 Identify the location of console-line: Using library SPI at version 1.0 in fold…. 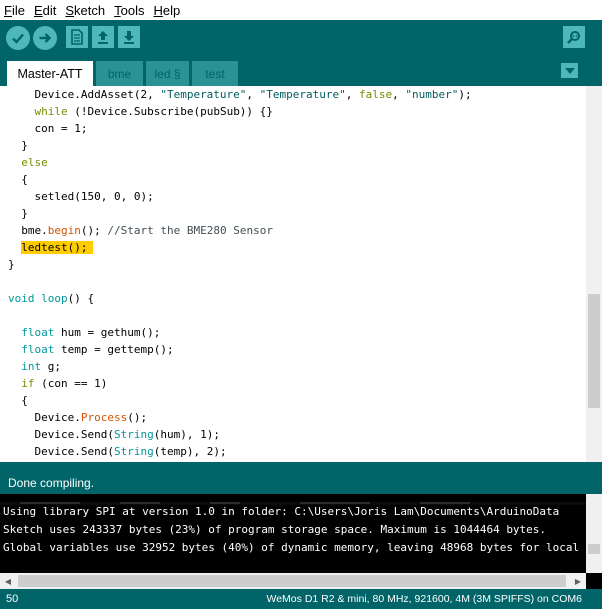
(281, 511).